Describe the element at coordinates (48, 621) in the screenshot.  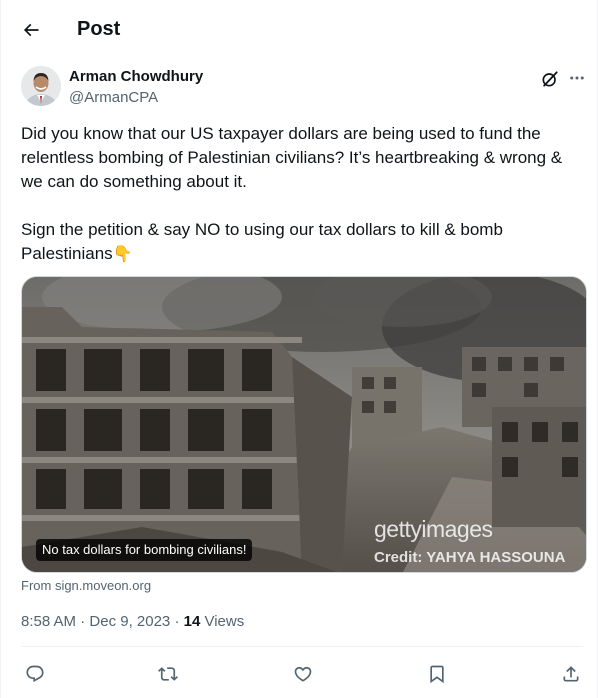
I see `post-time: 8:58 AM` at that location.